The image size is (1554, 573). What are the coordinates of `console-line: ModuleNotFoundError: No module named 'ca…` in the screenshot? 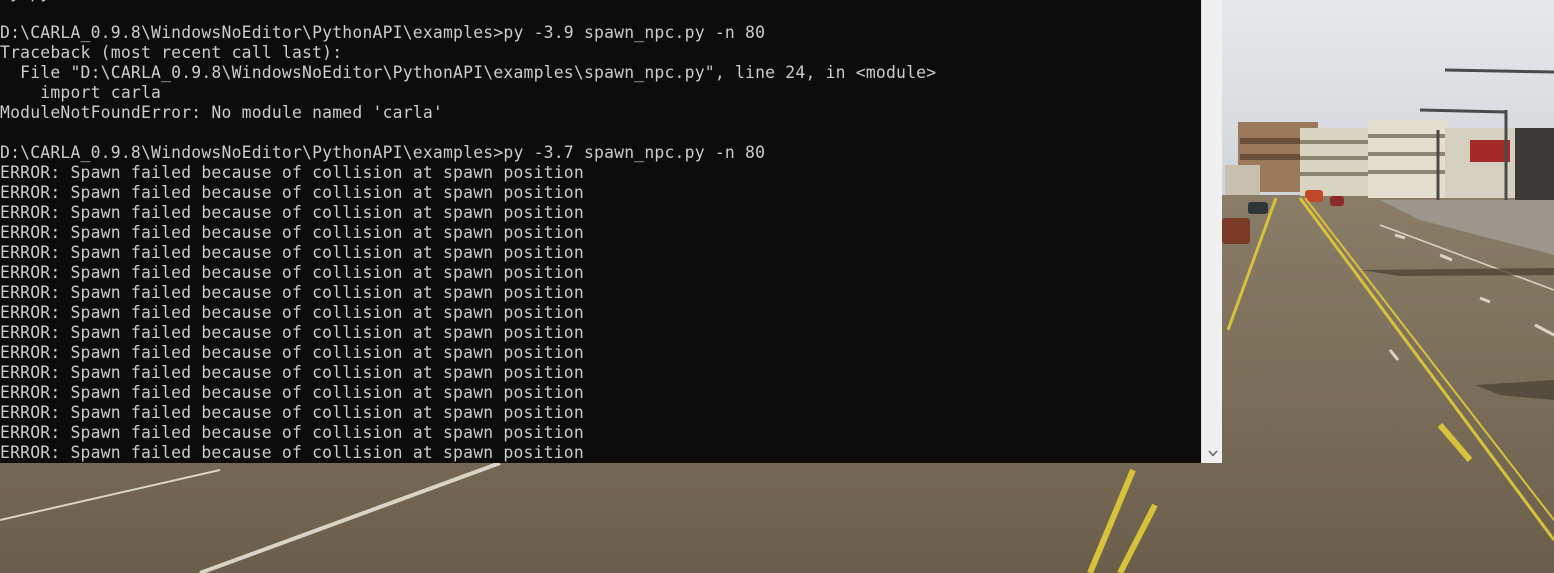 It's located at (221, 112).